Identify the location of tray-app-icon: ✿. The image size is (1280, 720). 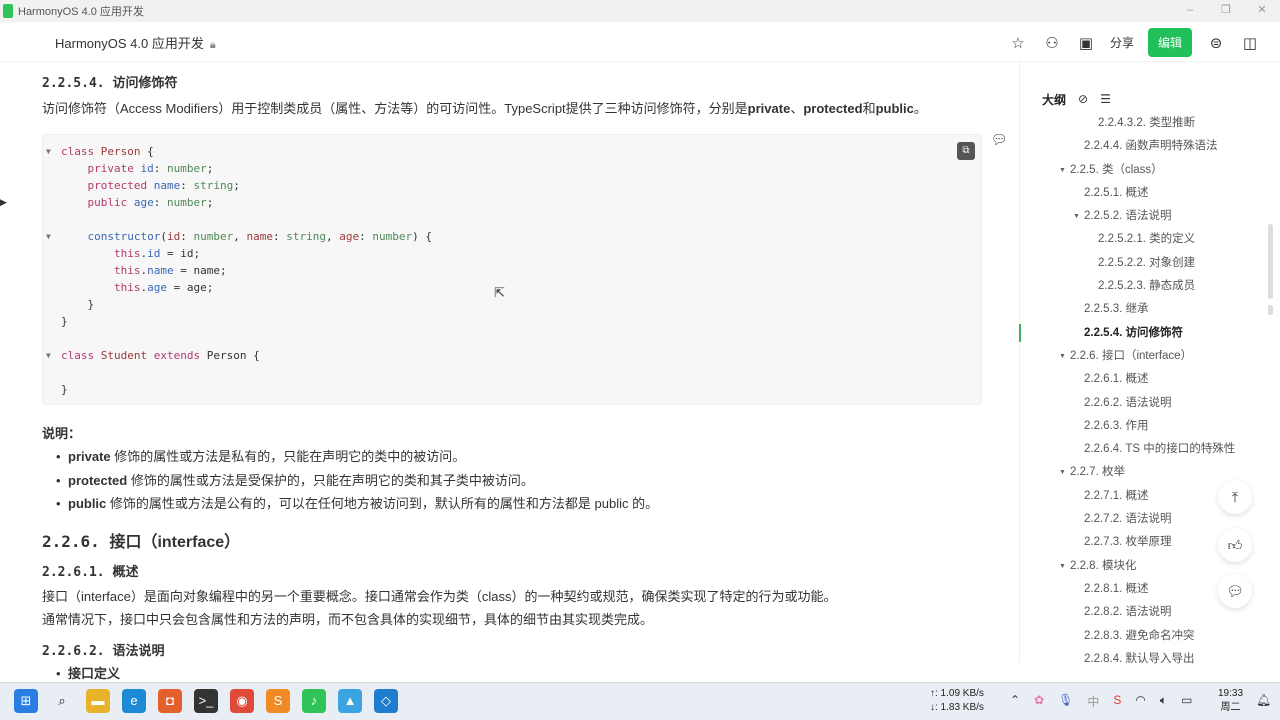
(1039, 701).